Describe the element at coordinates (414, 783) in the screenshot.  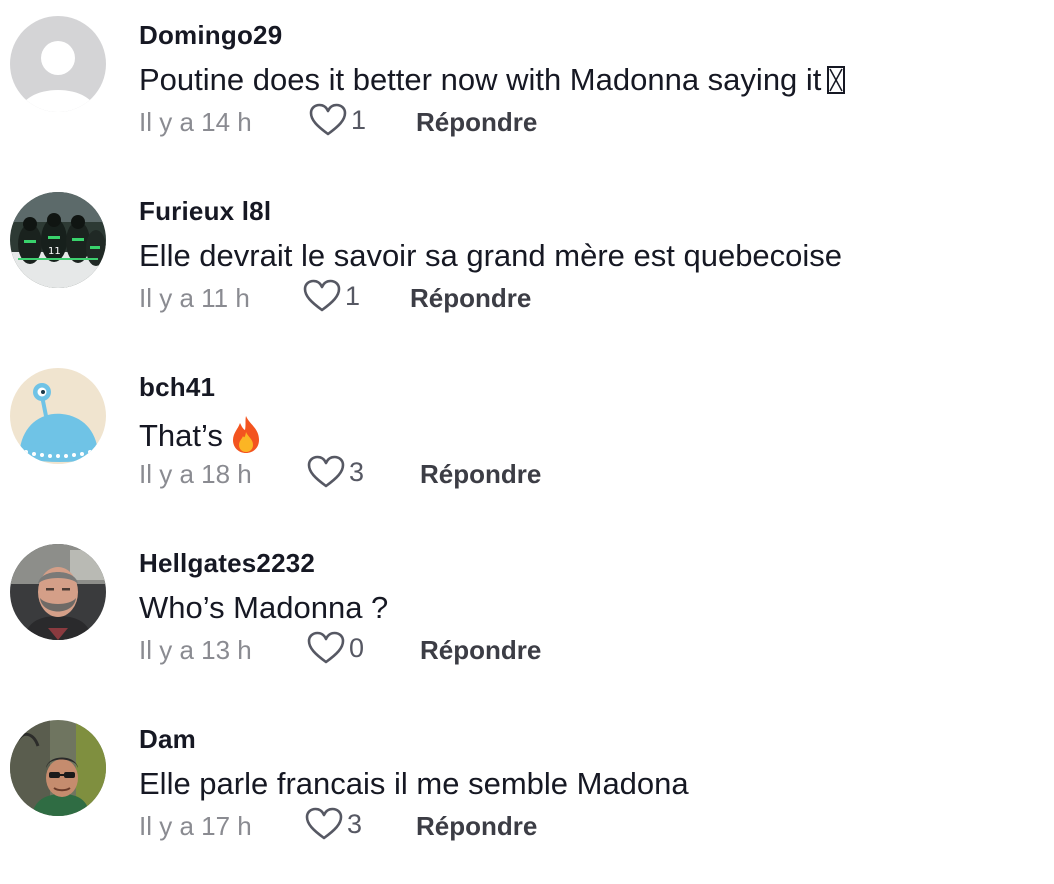
I see `comment-text: Elle parle francais il me semble Madona` at that location.